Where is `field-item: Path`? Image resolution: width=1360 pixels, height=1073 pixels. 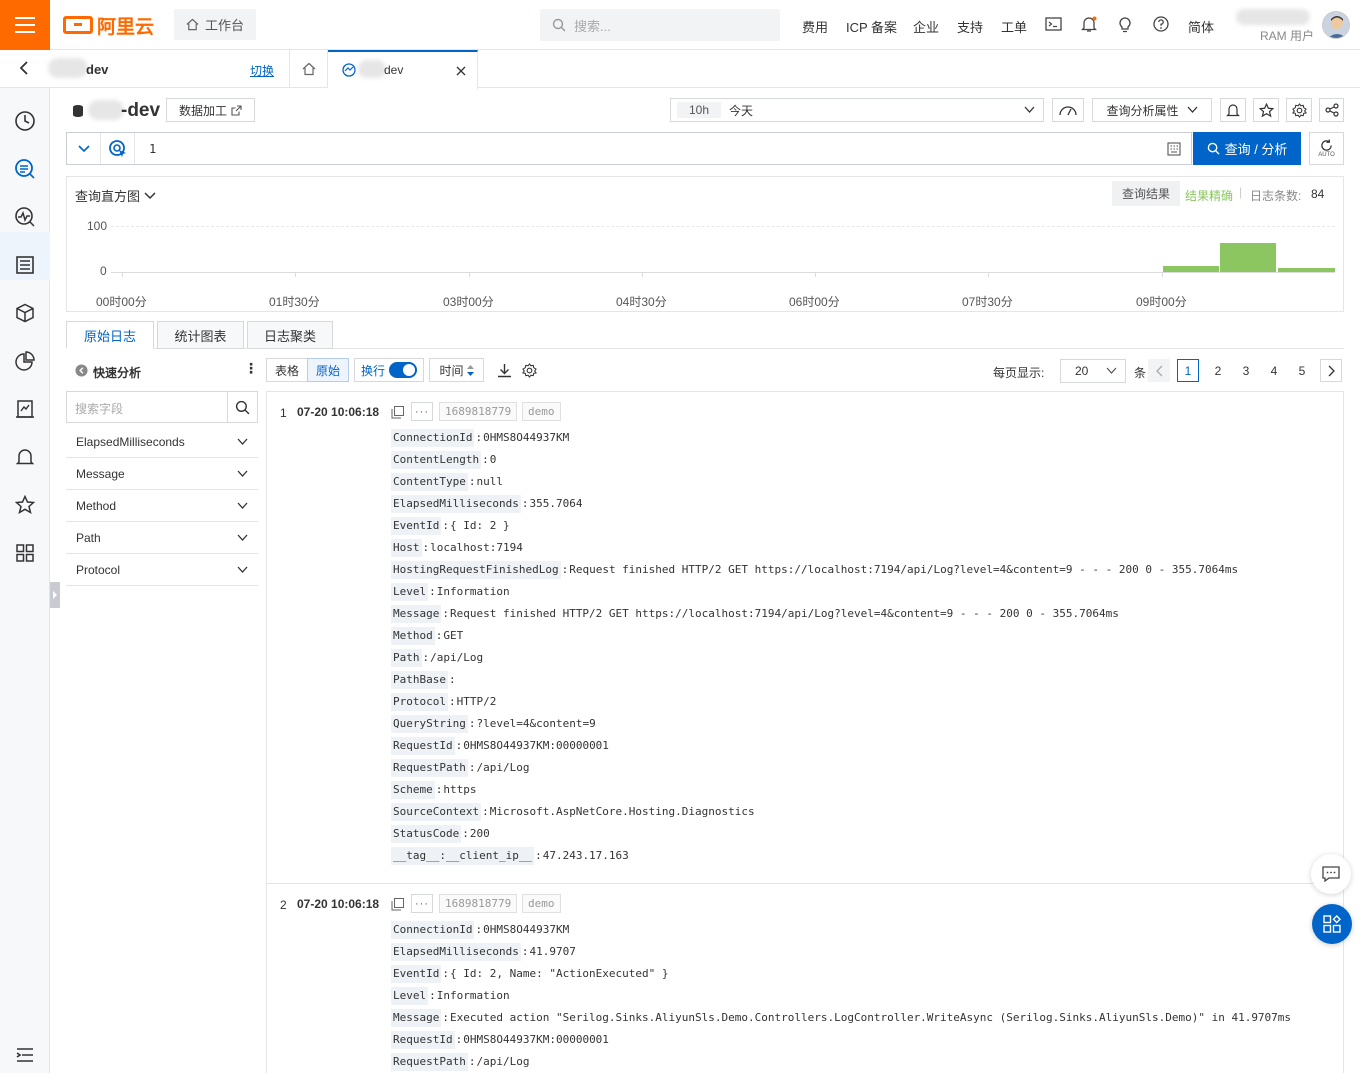 field-item: Path is located at coordinates (162, 538).